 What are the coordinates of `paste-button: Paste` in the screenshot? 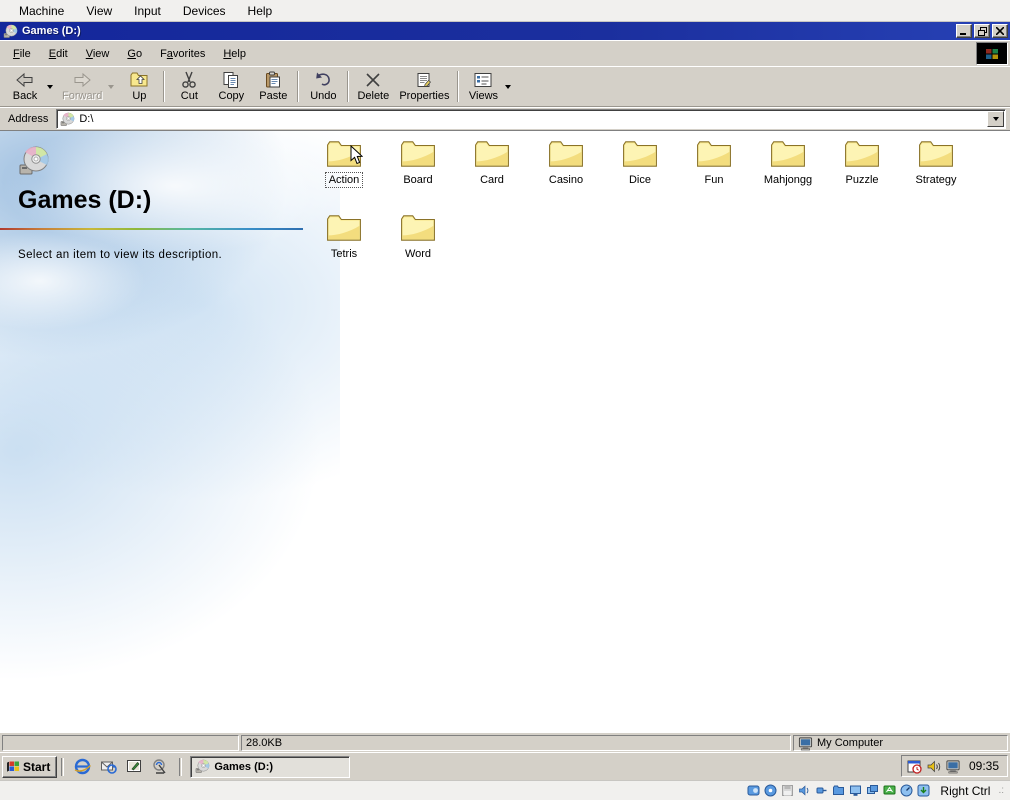 It's located at (273, 86).